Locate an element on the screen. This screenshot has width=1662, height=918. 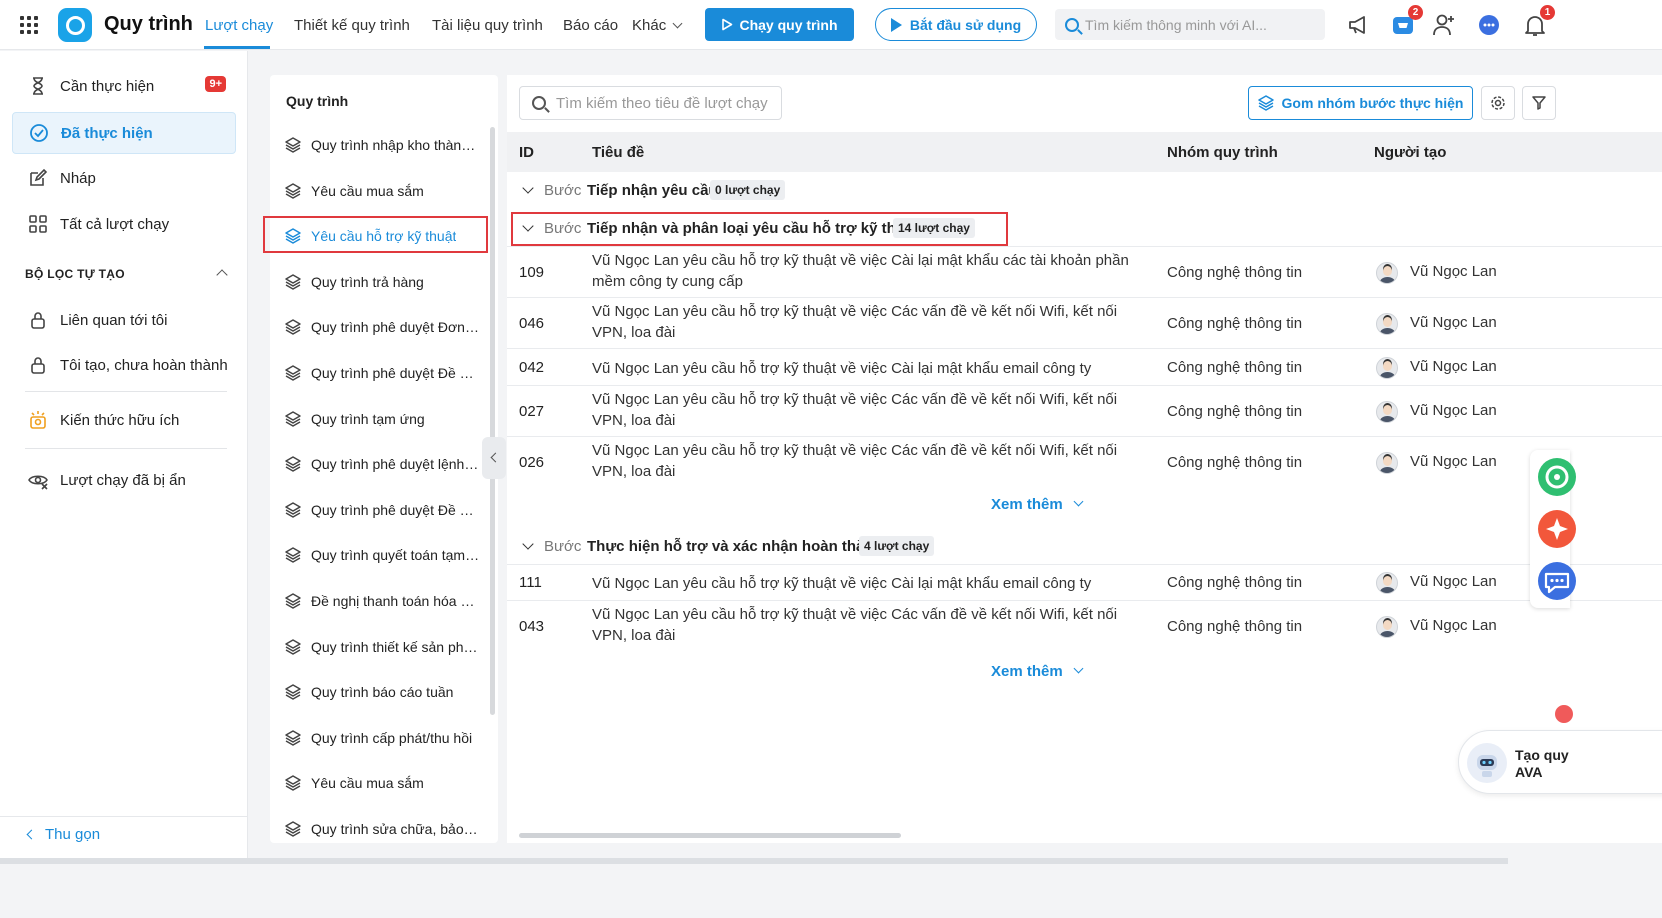
horizontal-scrollbar is located at coordinates (710, 835).